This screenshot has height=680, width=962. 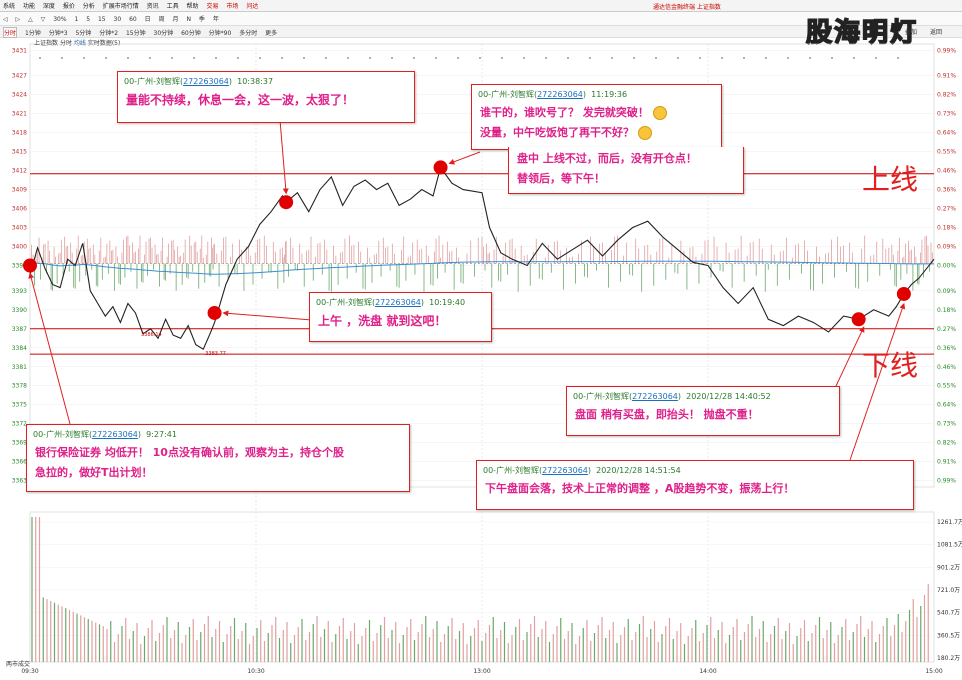 I want to click on y-tick-label: 3363, so click(x=19, y=481).